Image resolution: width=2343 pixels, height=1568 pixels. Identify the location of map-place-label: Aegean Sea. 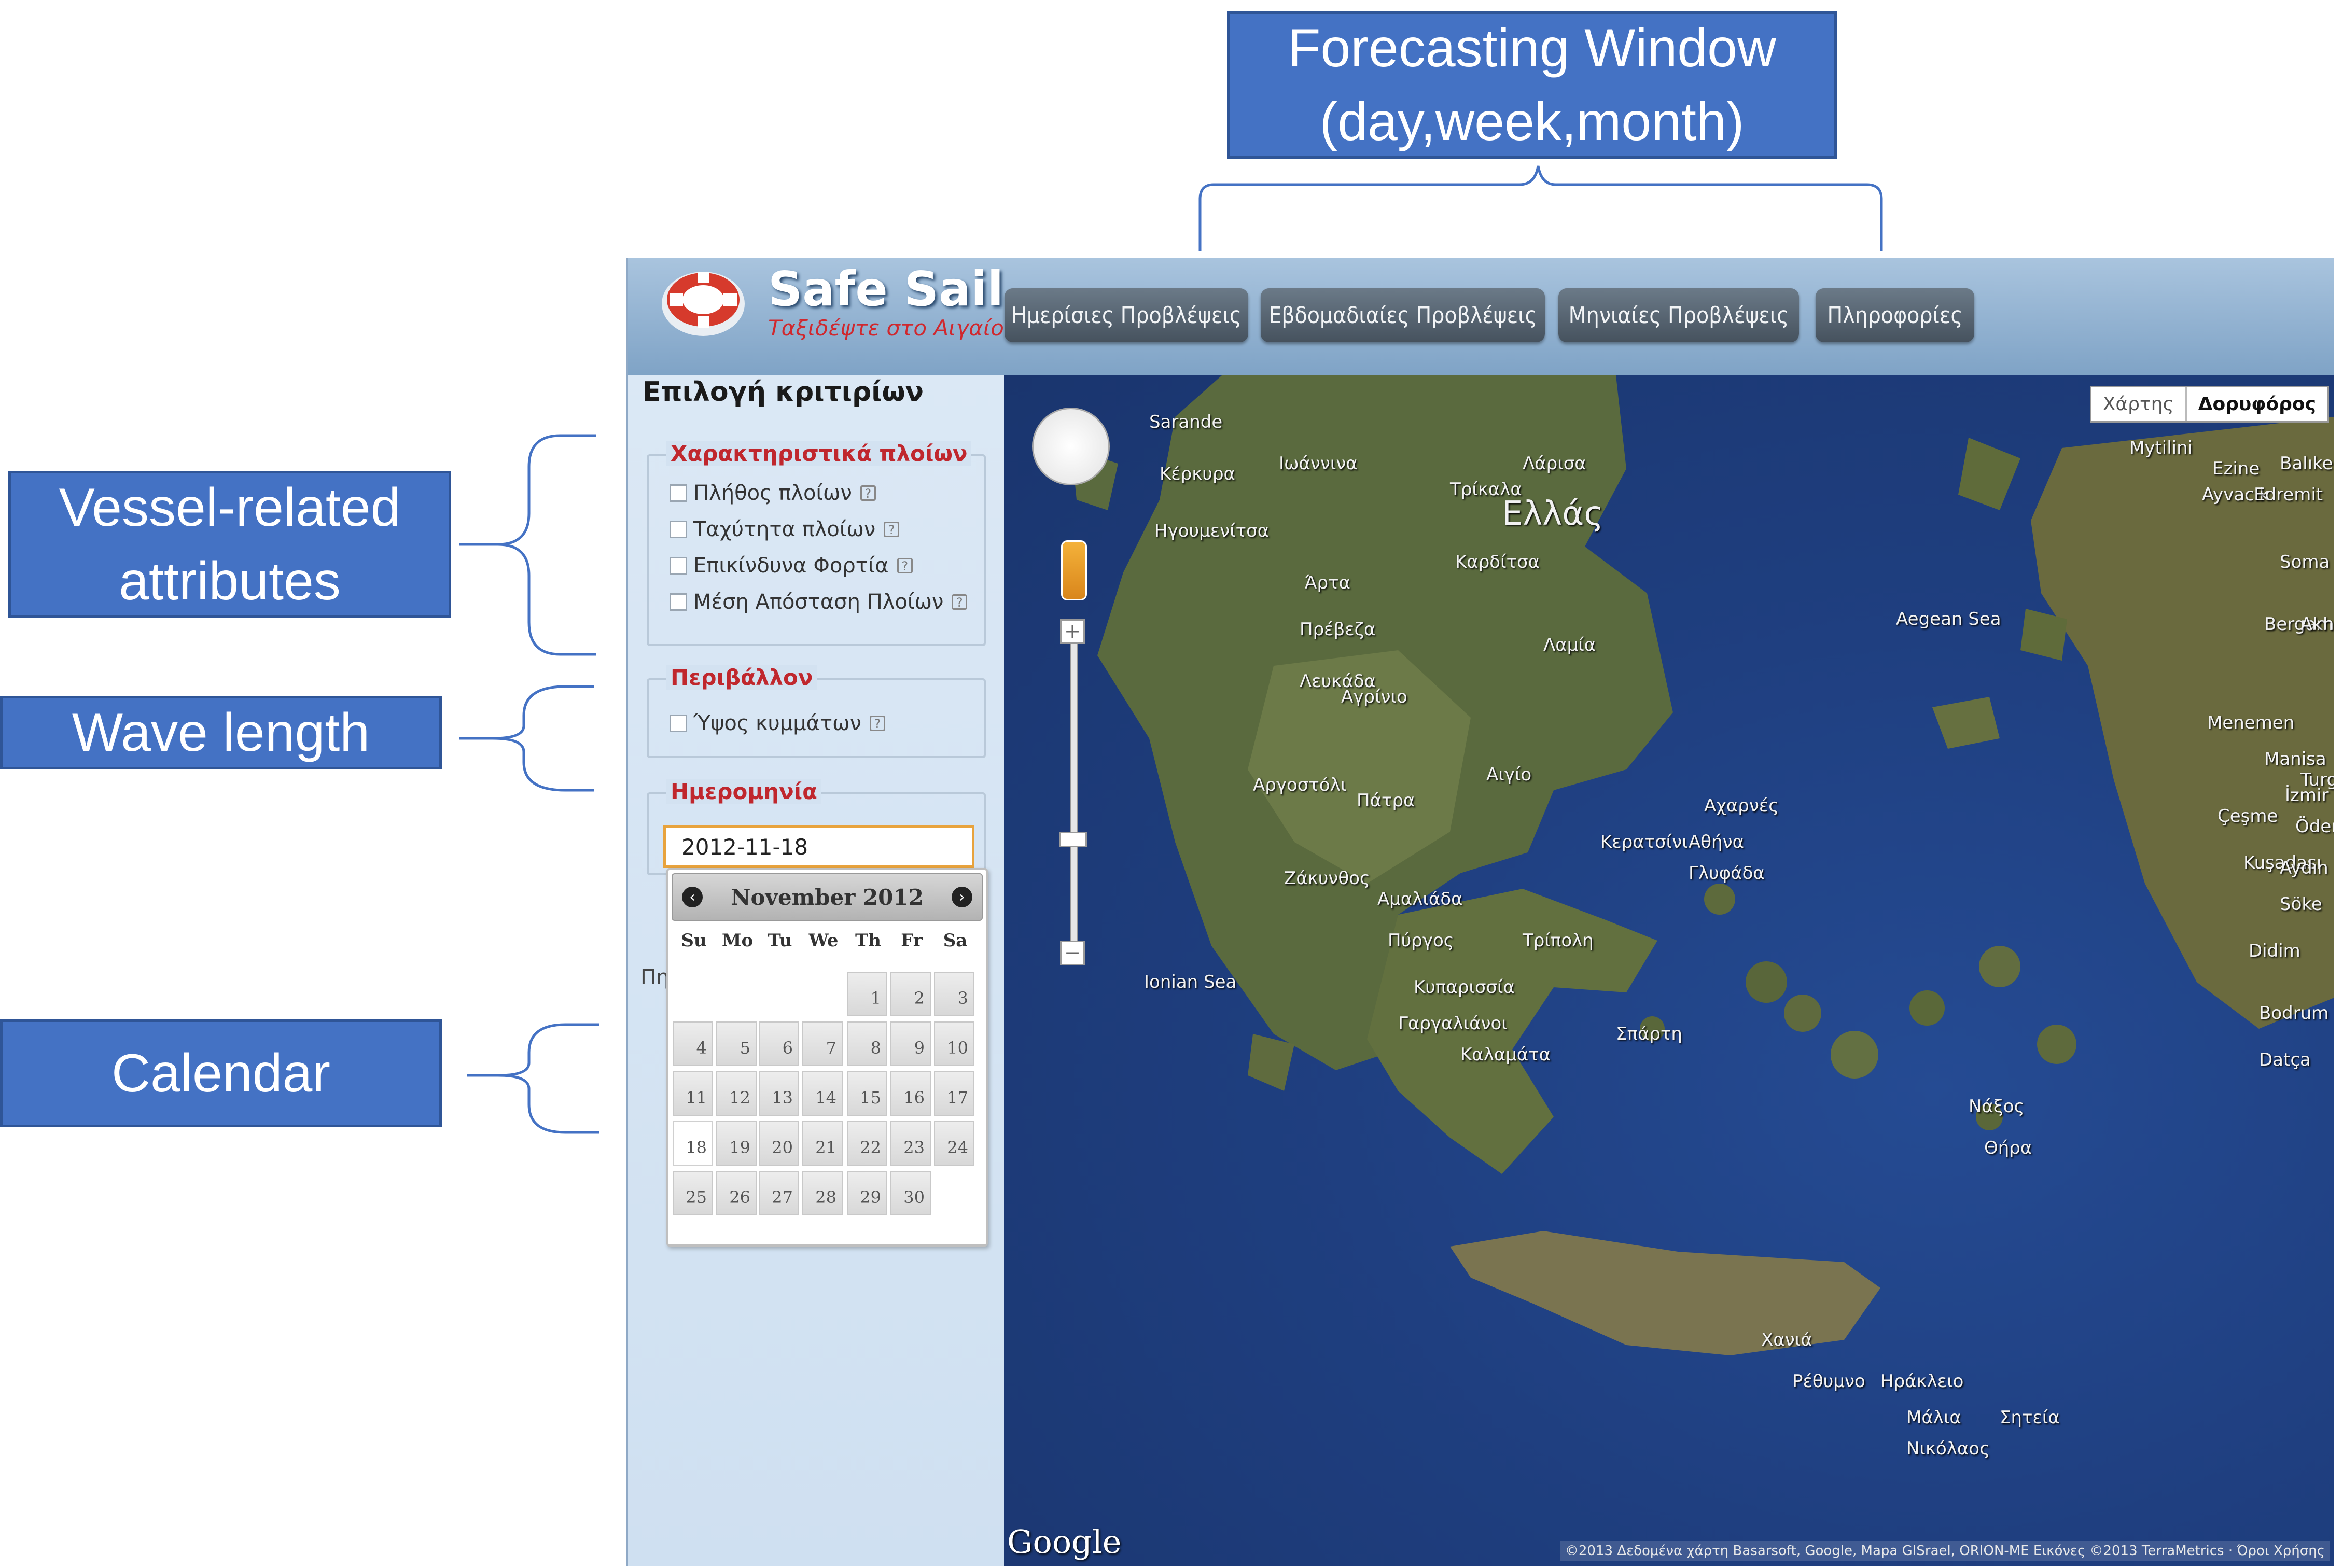
(1948, 619).